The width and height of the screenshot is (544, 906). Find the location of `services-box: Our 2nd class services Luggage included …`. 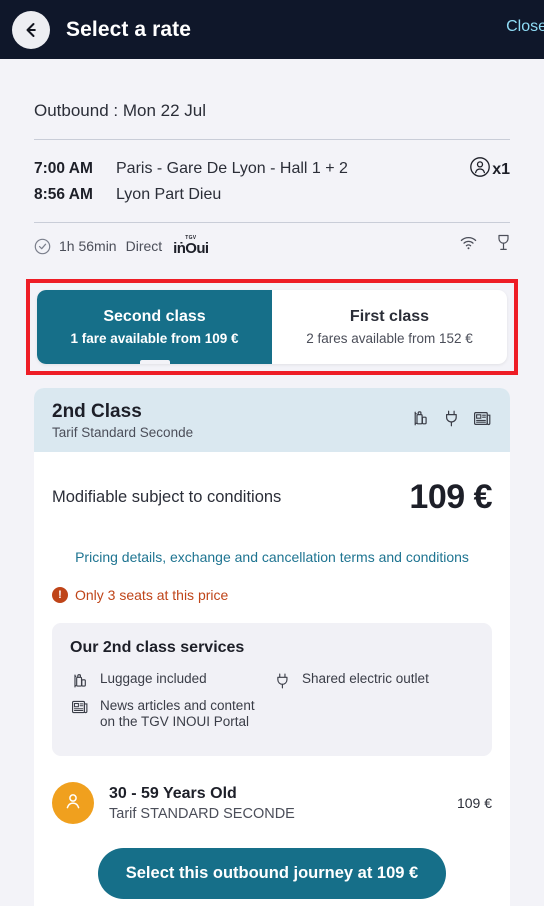

services-box: Our 2nd class services Luggage included … is located at coordinates (272, 689).